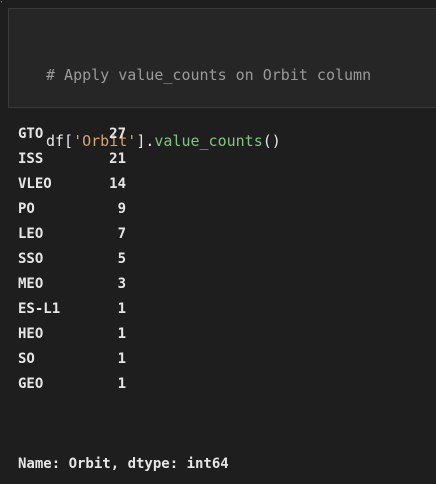 Image resolution: width=436 pixels, height=484 pixels. What do you see at coordinates (31, 134) in the screenshot?
I see `output-label: GTO` at bounding box center [31, 134].